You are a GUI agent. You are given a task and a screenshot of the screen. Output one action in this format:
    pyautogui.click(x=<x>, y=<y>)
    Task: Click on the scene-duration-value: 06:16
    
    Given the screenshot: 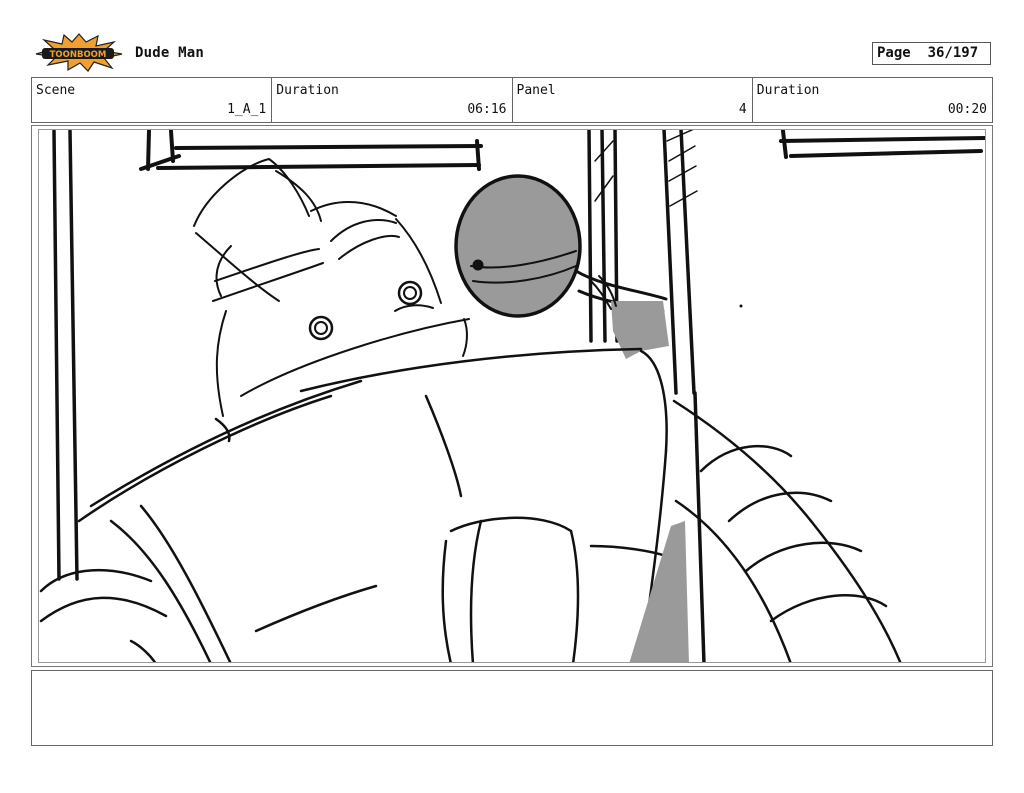 What is the action you would take?
    pyautogui.click(x=487, y=109)
    